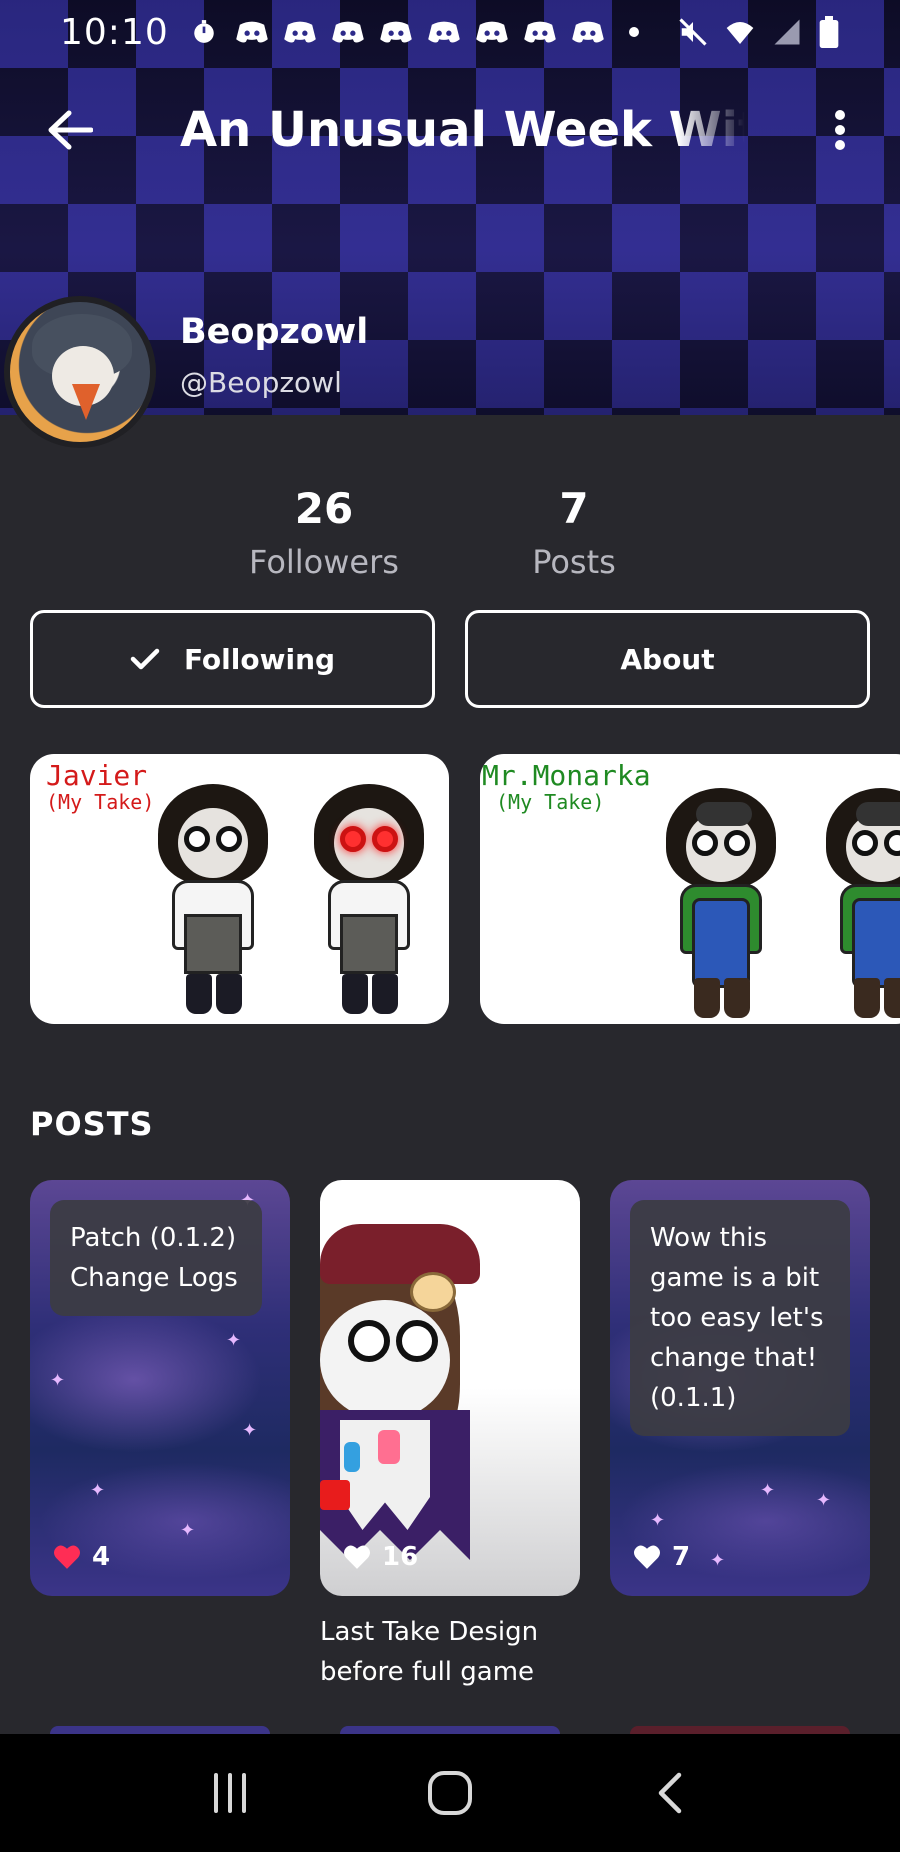 The width and height of the screenshot is (900, 1852). What do you see at coordinates (274, 332) in the screenshot?
I see `profile-name: Beopzowl` at bounding box center [274, 332].